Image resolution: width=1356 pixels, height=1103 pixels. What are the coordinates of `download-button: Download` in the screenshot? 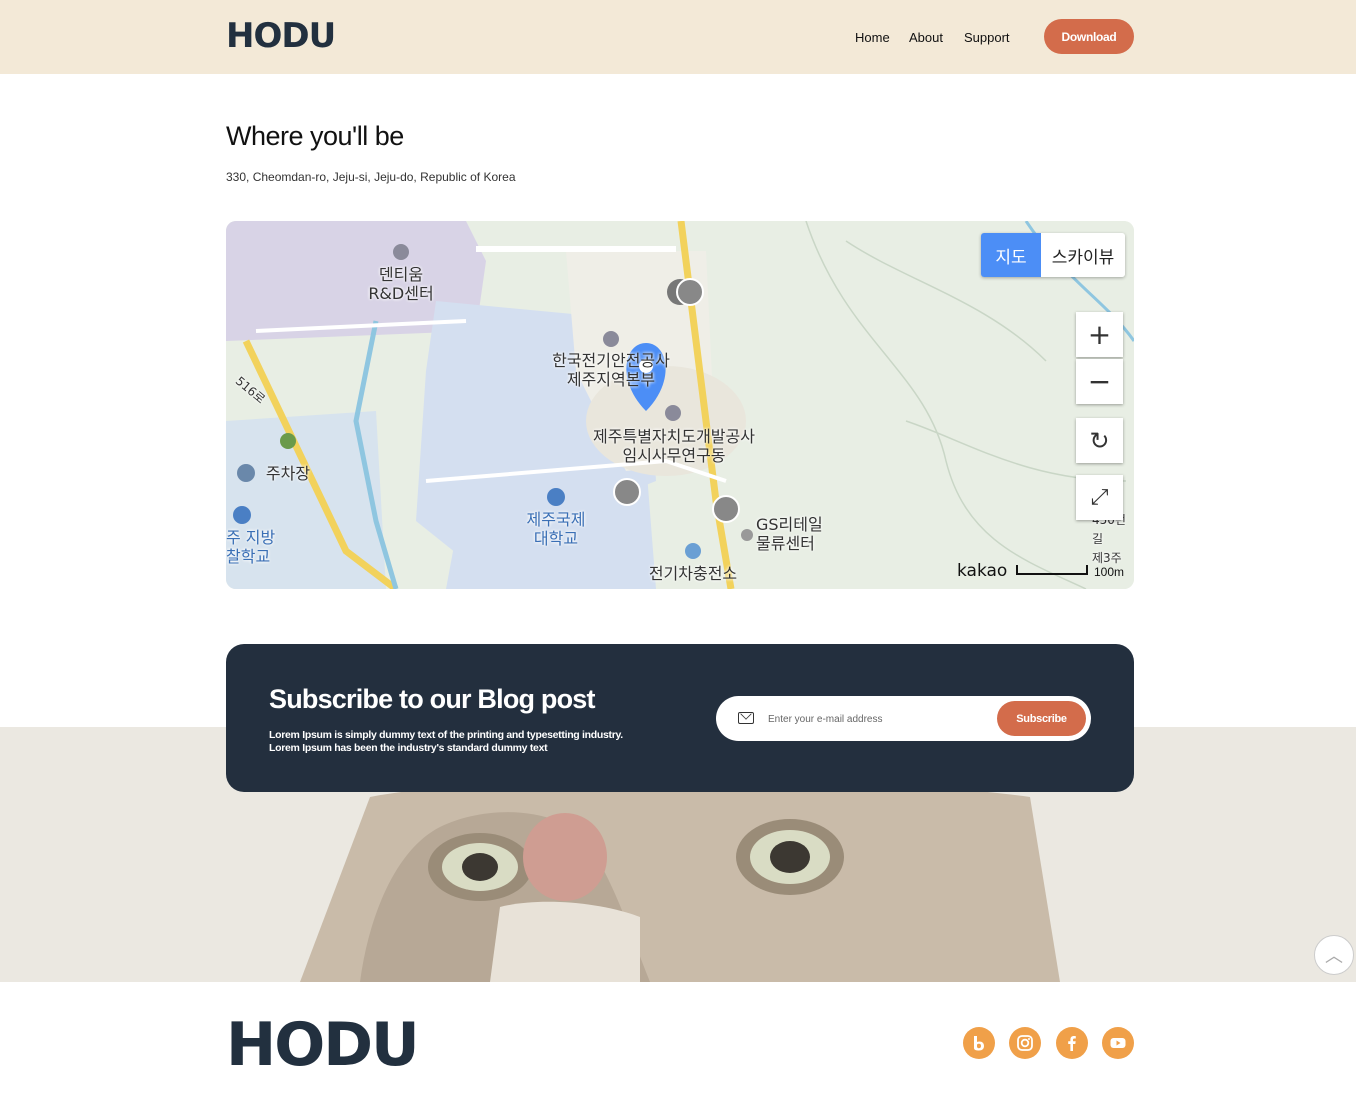 It's located at (1089, 36).